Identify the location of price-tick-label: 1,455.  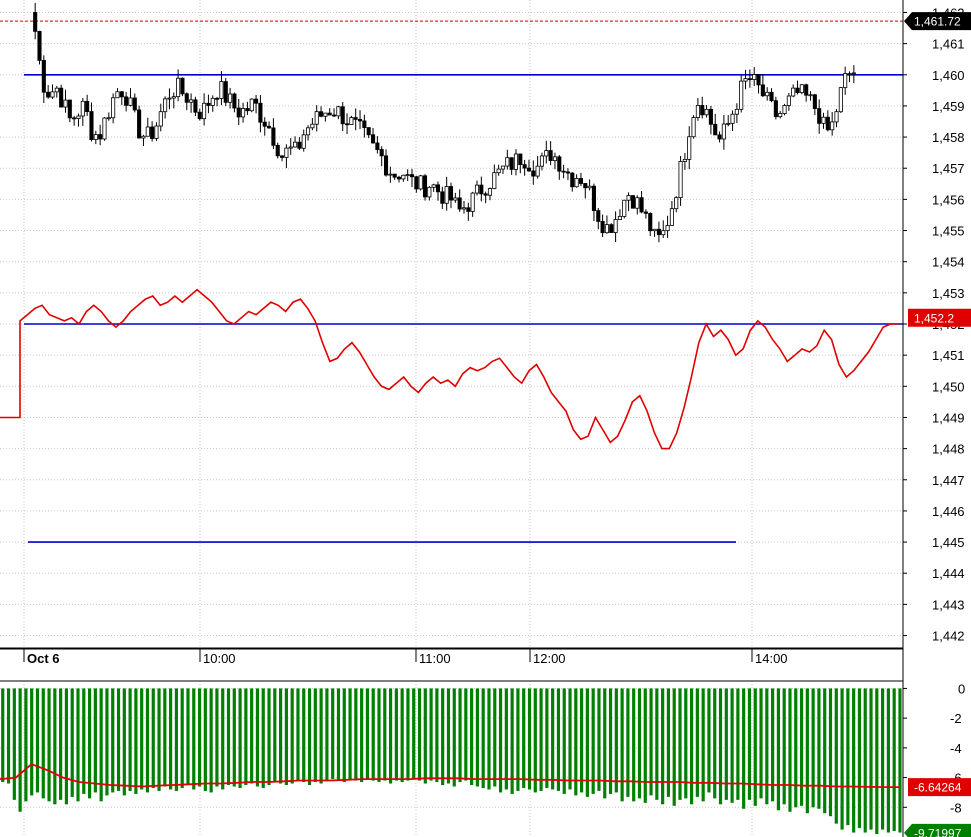
(948, 231).